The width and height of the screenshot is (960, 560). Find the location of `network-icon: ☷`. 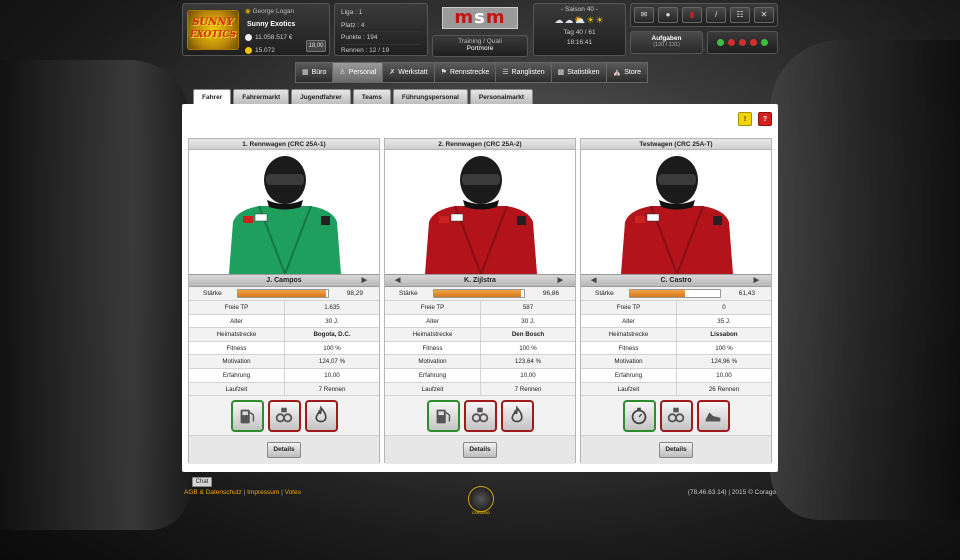

network-icon: ☷ is located at coordinates (740, 15).